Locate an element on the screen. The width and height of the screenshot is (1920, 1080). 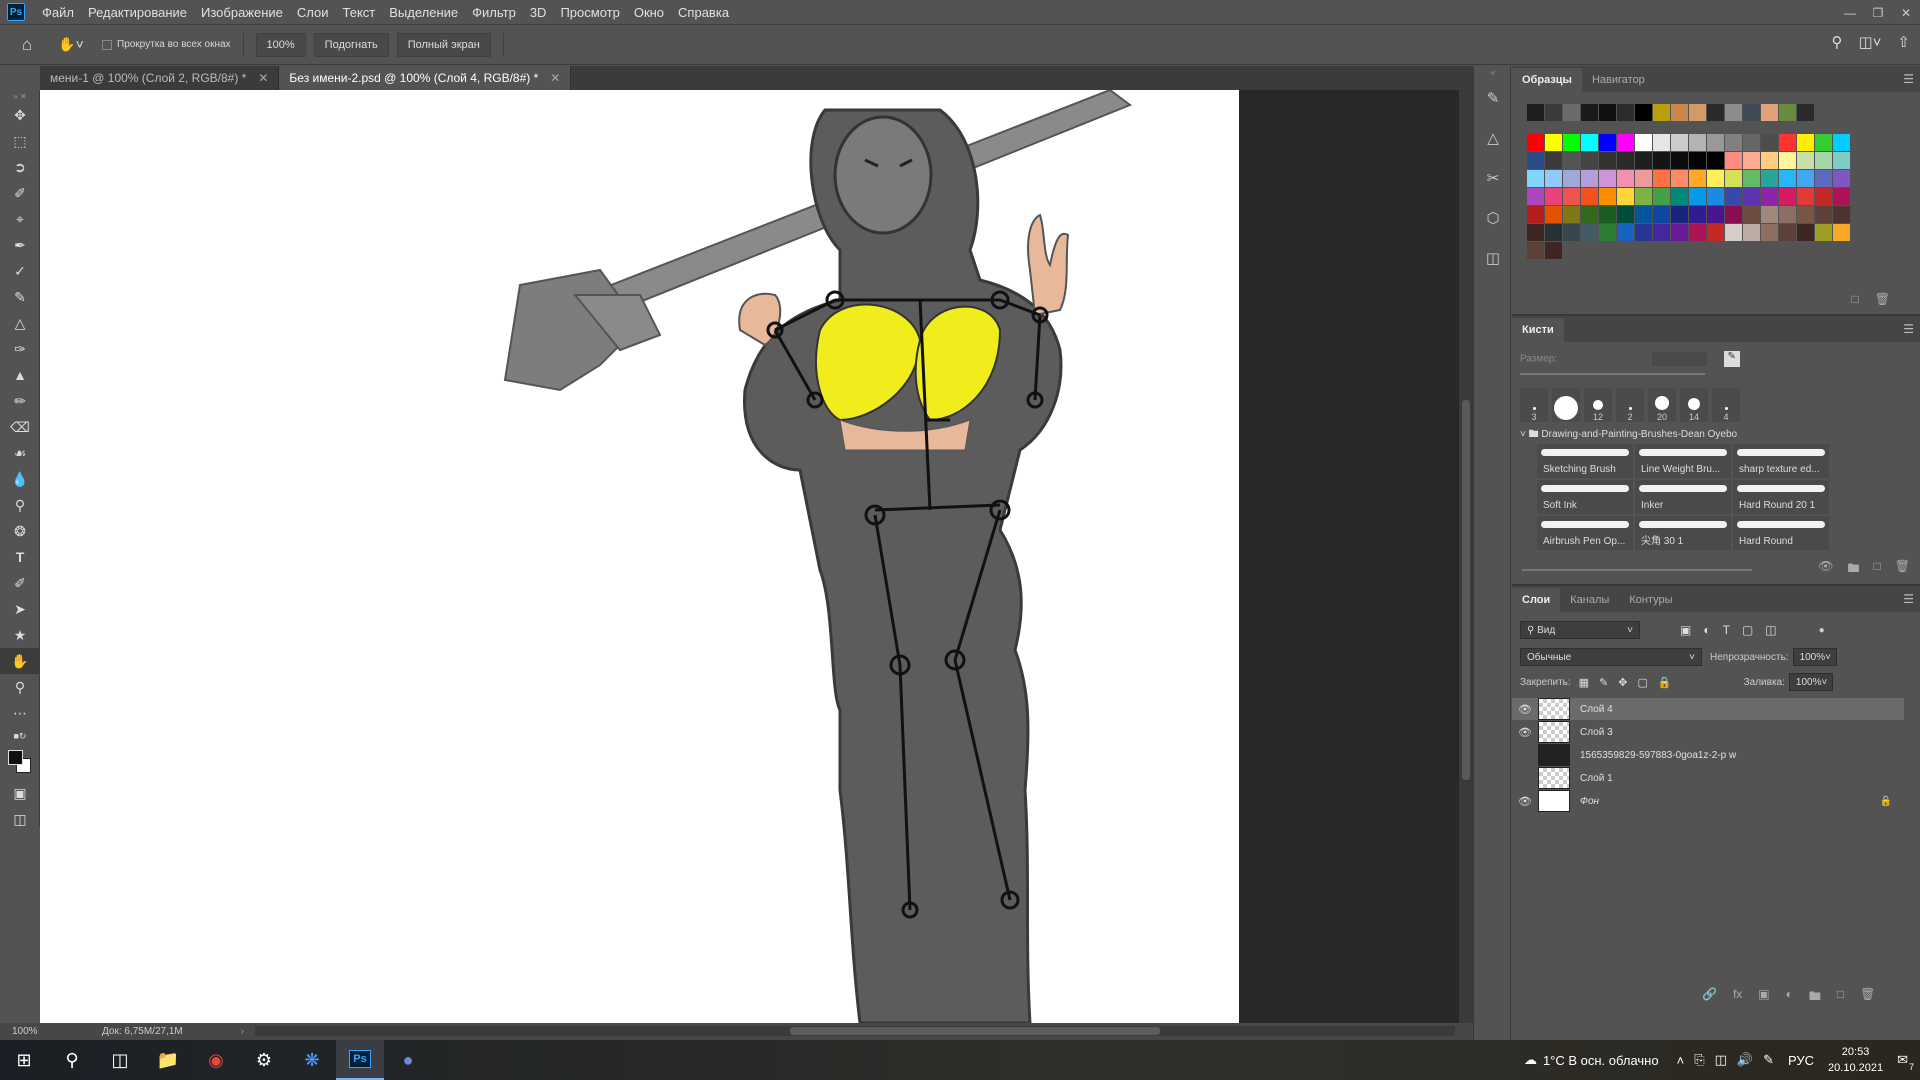
brush-settings-icon: ✎ is located at coordinates (1493, 98).